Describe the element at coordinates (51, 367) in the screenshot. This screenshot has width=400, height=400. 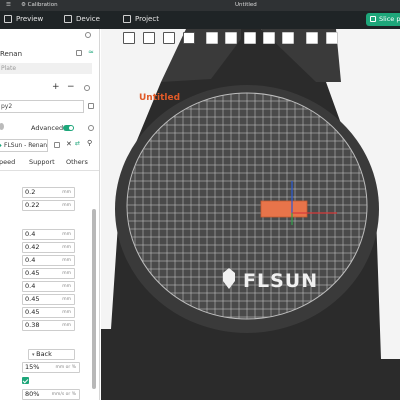
I see `seam-gap-field: 15% mm or %` at that location.